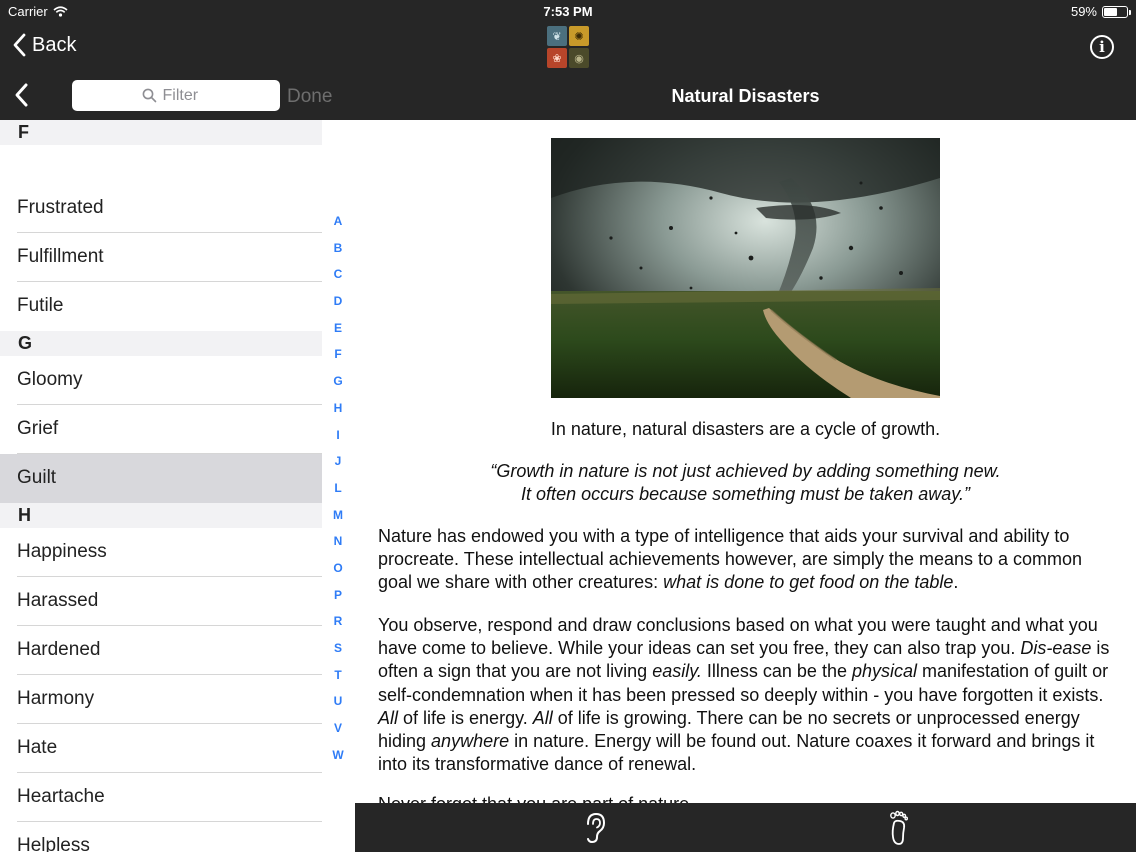  Describe the element at coordinates (338, 595) in the screenshot. I see `index-letter: P` at that location.